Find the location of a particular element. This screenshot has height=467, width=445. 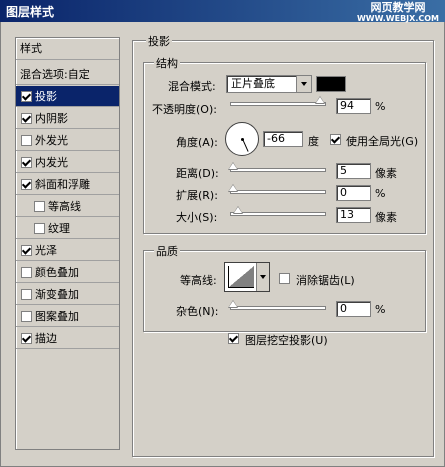

sidebar-item: 等高线 is located at coordinates (67, 206).